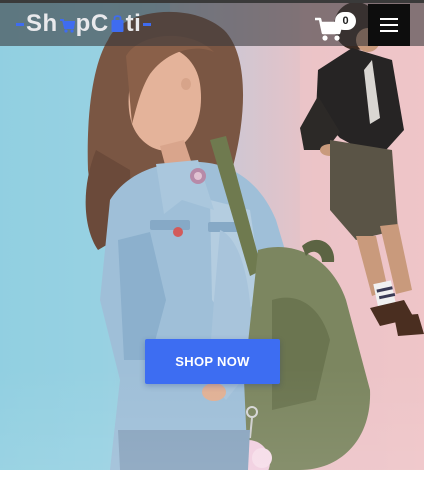 This screenshot has width=424, height=482. Describe the element at coordinates (42, 23) in the screenshot. I see `logo-text-part-1: Sh` at that location.